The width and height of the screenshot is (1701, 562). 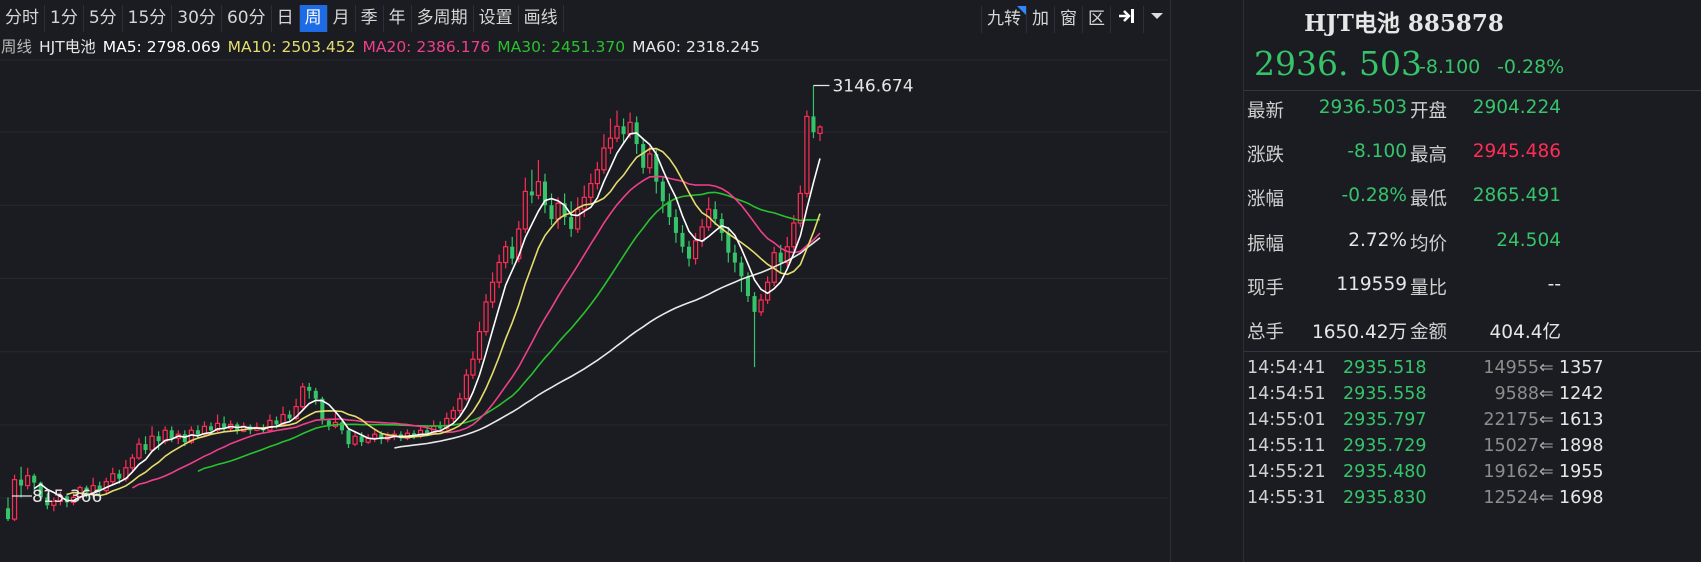 I want to click on tick-count: 1242, so click(x=1581, y=394).